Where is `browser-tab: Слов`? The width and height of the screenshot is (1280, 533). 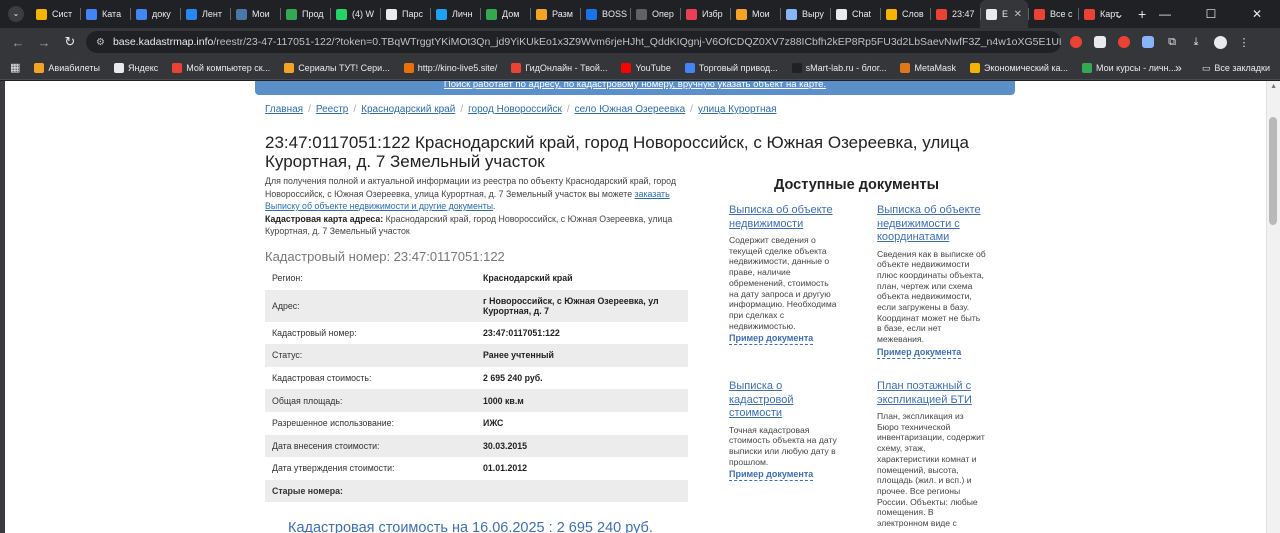 browser-tab: Слов is located at coordinates (905, 14).